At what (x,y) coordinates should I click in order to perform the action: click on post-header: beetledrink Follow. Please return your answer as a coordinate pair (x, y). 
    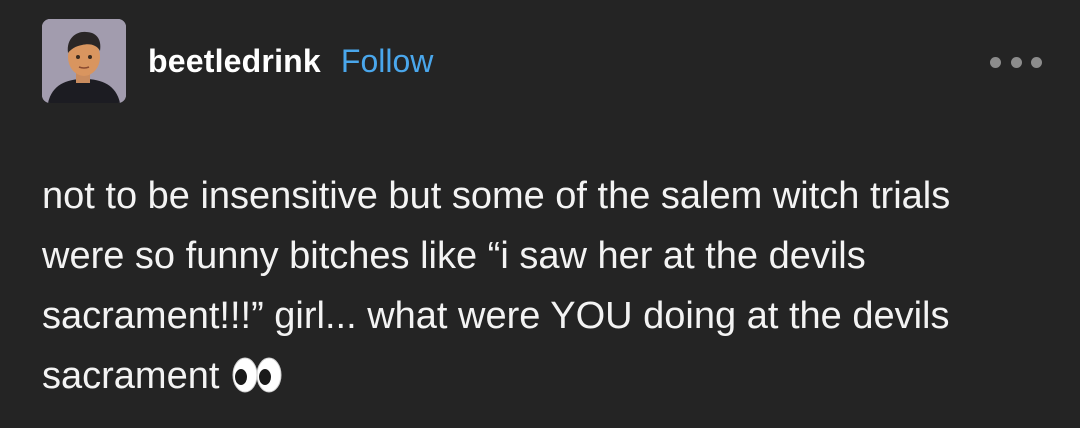
    Looking at the image, I should click on (237, 61).